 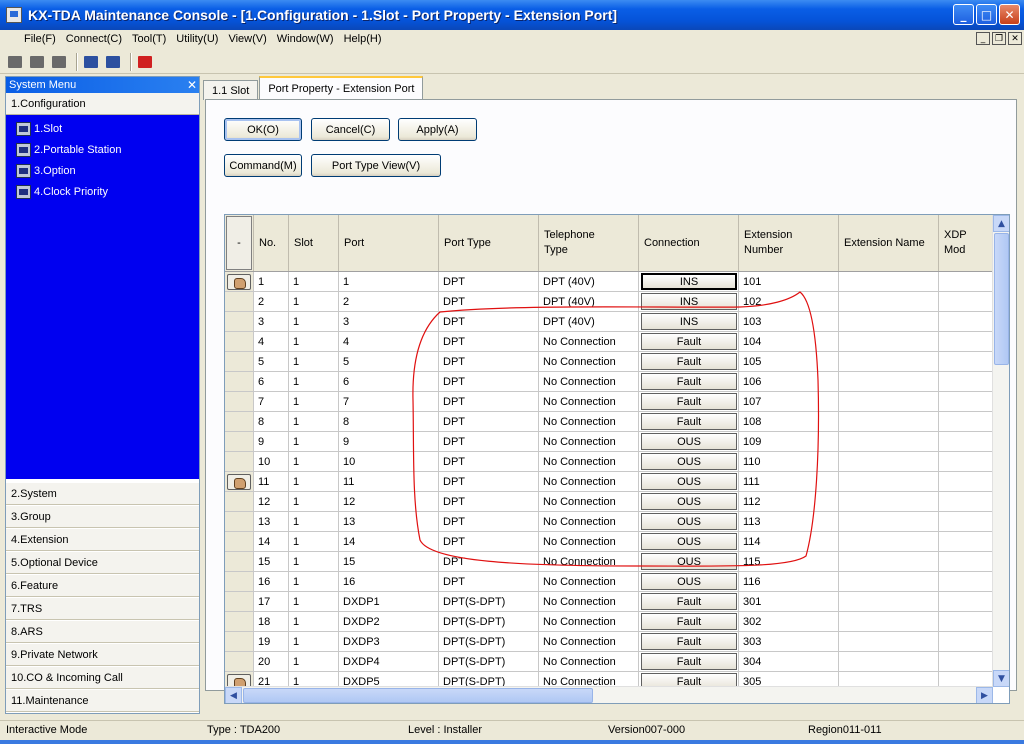 What do you see at coordinates (271, 481) in the screenshot?
I see `cell-no: 11` at bounding box center [271, 481].